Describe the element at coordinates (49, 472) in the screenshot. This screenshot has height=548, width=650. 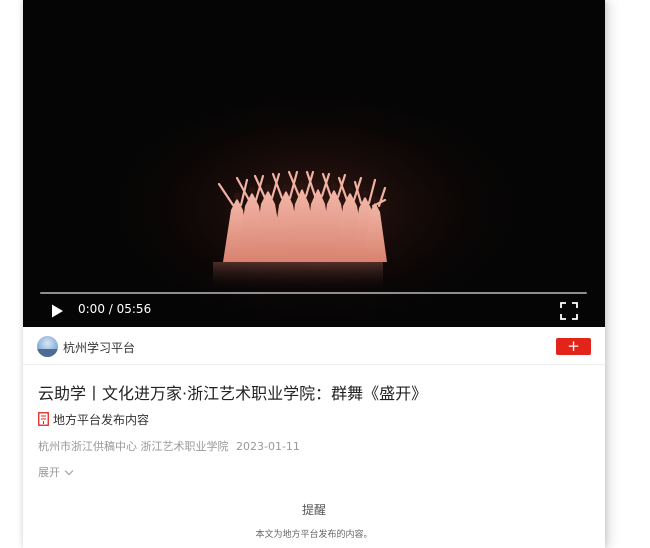
I see `expand-label: 展开` at that location.